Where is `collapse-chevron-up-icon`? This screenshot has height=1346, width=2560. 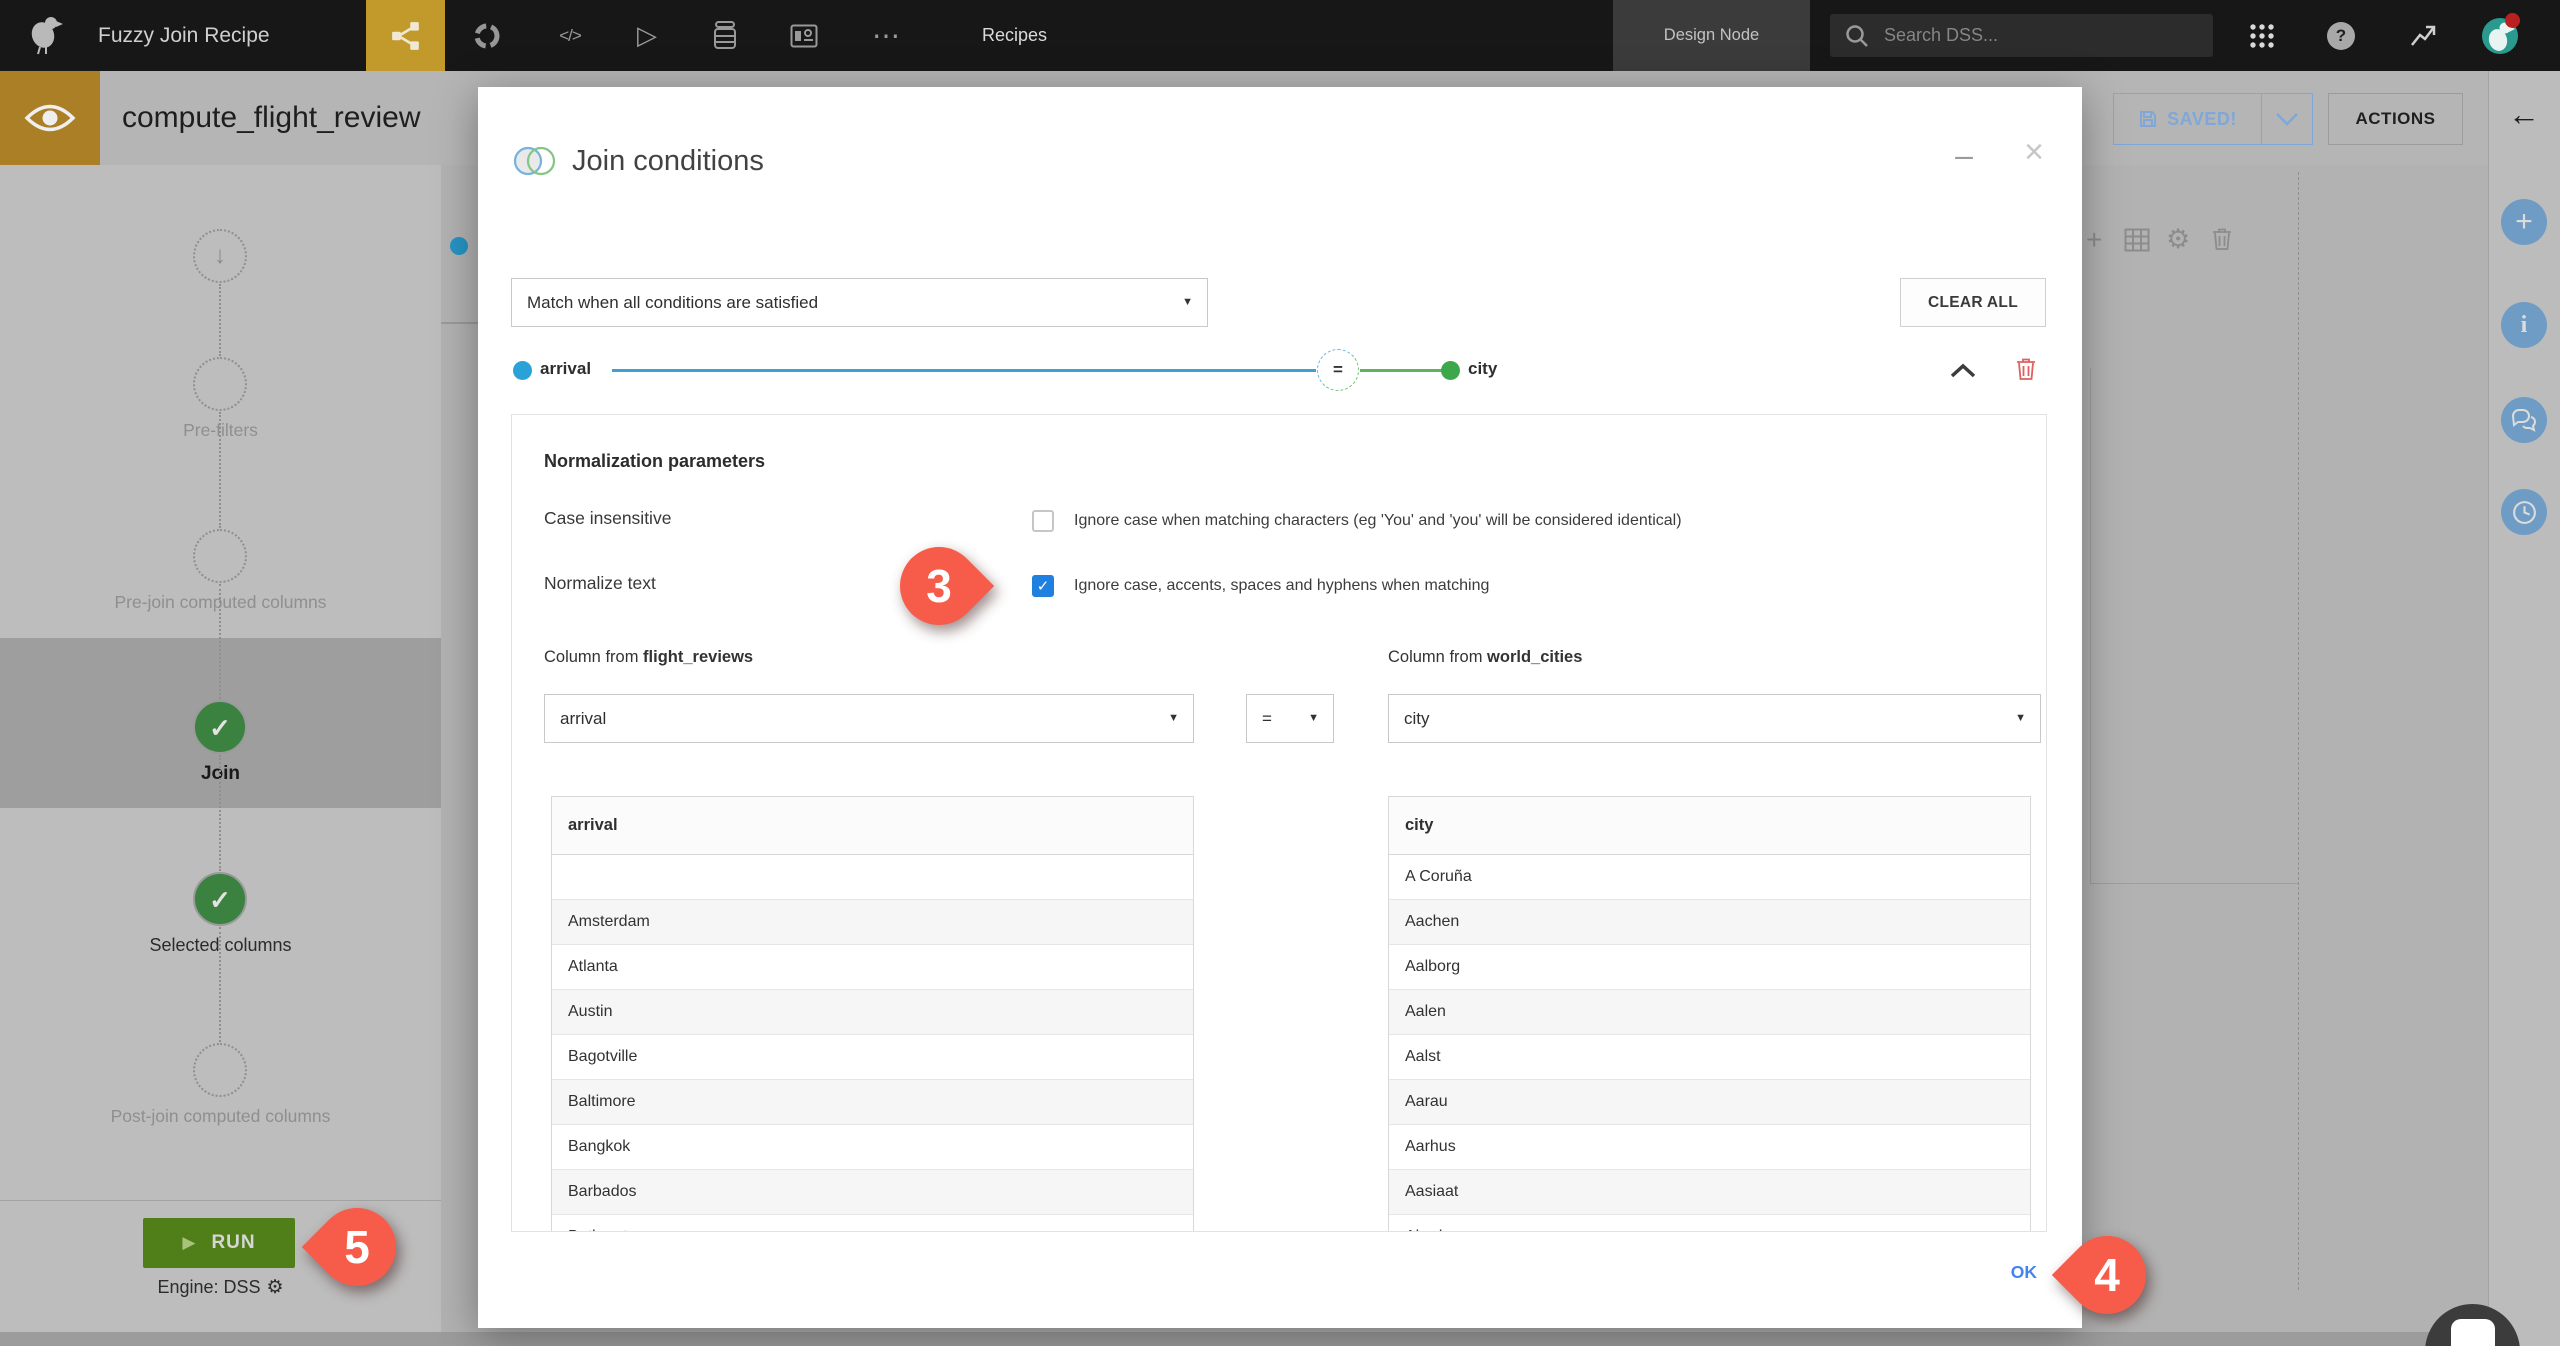 collapse-chevron-up-icon is located at coordinates (1963, 371).